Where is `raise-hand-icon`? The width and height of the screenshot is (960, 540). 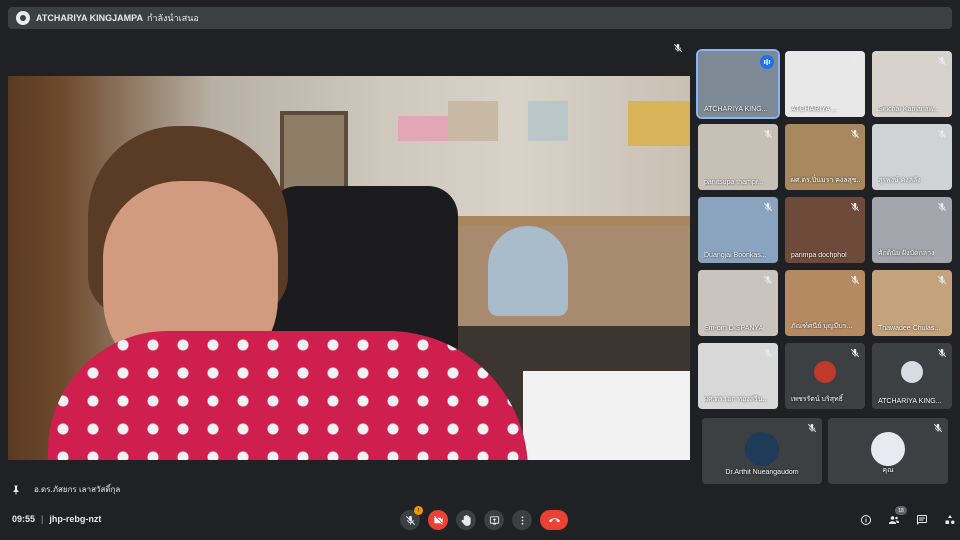 raise-hand-icon is located at coordinates (466, 520).